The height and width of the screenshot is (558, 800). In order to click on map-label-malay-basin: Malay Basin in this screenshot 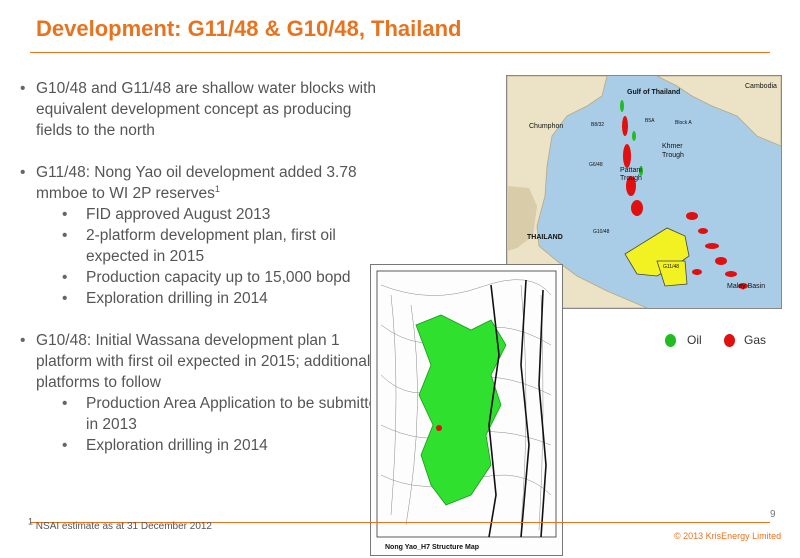, I will do `click(746, 286)`.